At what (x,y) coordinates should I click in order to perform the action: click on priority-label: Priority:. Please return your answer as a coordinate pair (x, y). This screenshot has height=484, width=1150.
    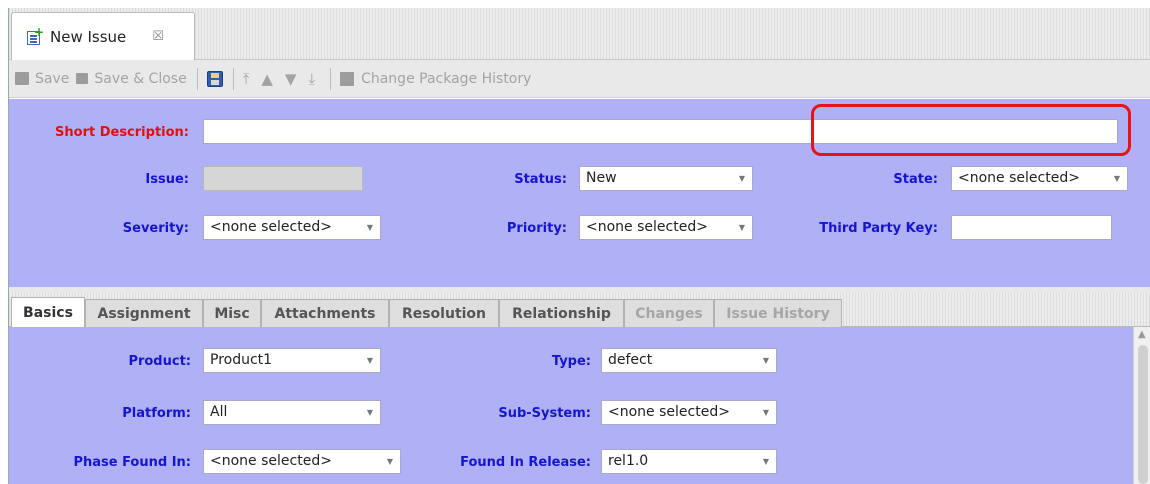
    Looking at the image, I should click on (536, 228).